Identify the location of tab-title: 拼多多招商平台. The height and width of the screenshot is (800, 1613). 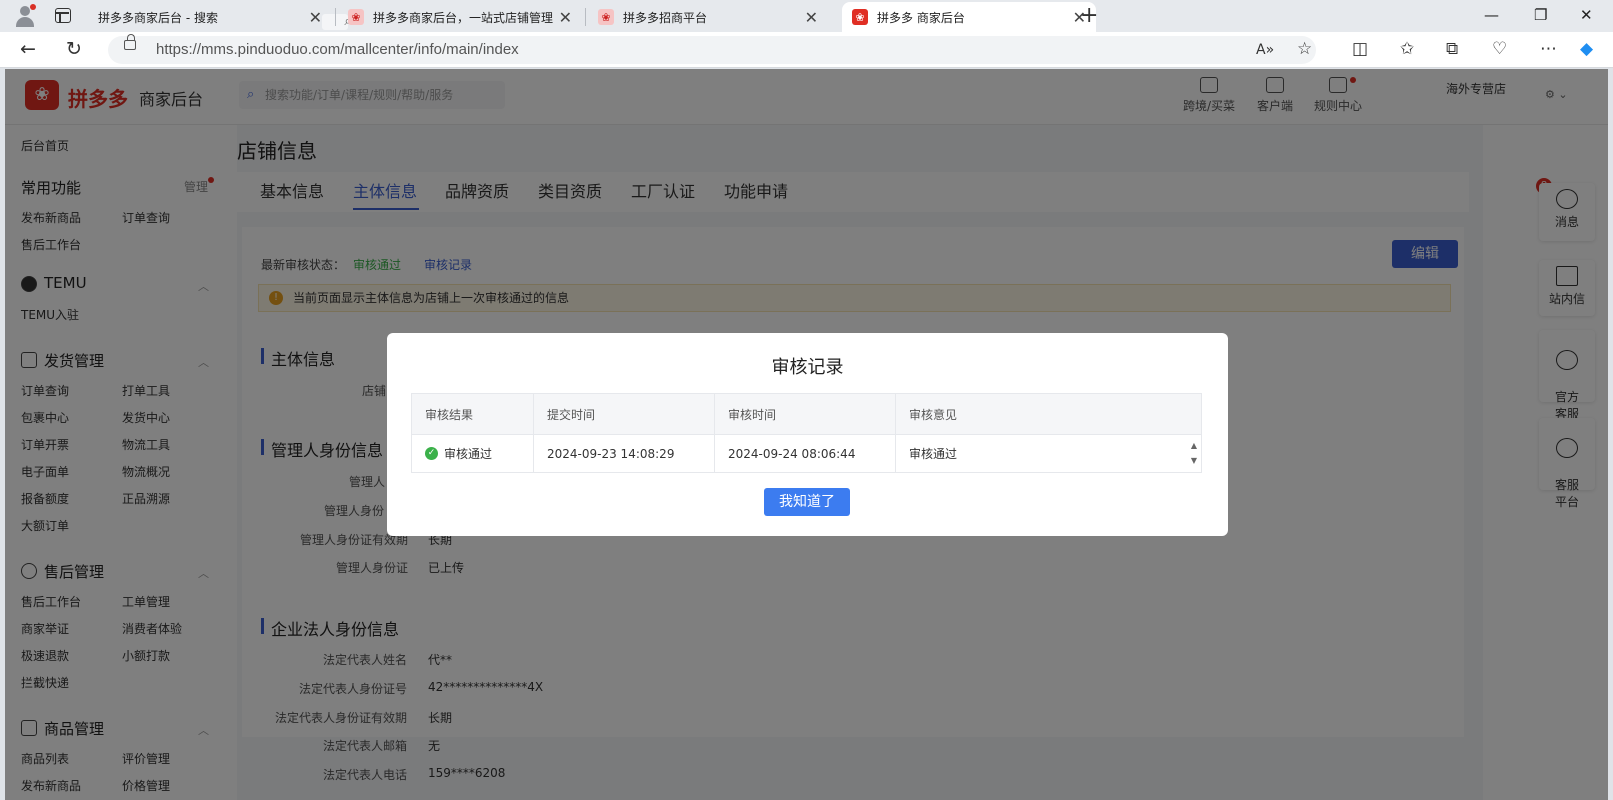
(665, 17).